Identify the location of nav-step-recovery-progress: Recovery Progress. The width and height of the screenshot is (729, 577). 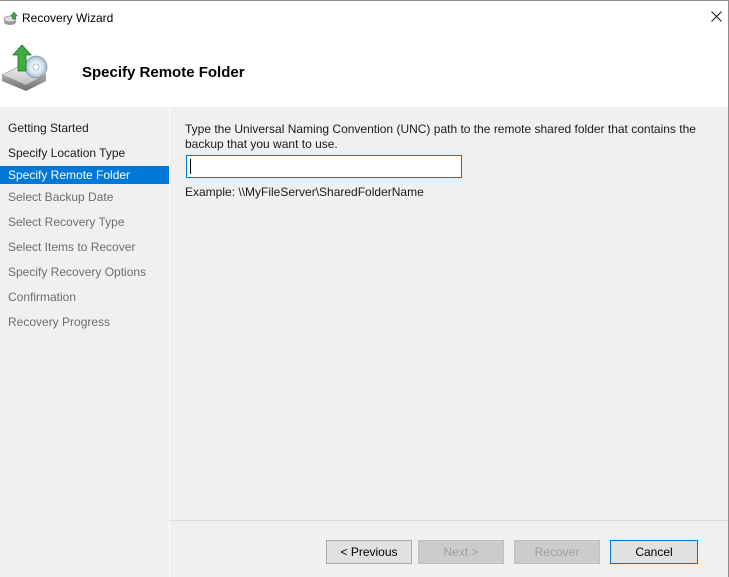
(59, 322).